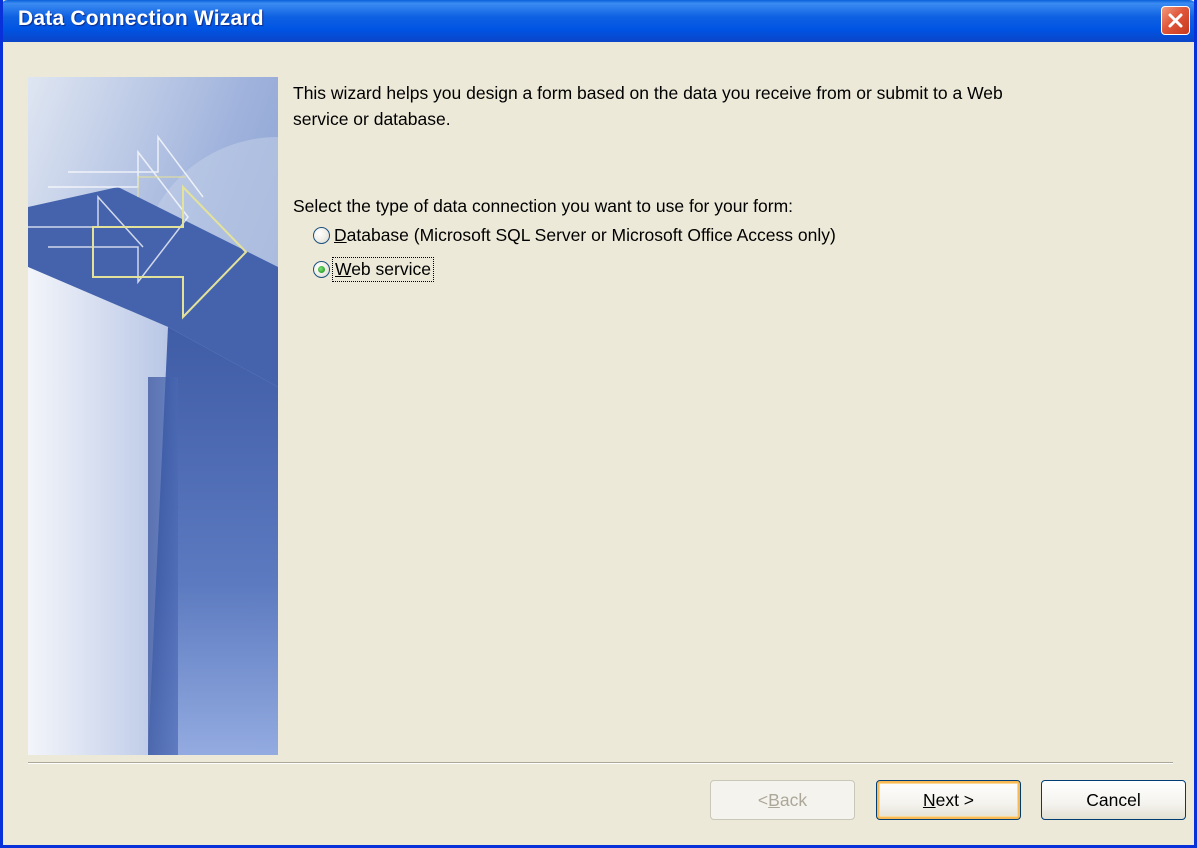 The height and width of the screenshot is (848, 1197). I want to click on close-button, so click(1175, 20).